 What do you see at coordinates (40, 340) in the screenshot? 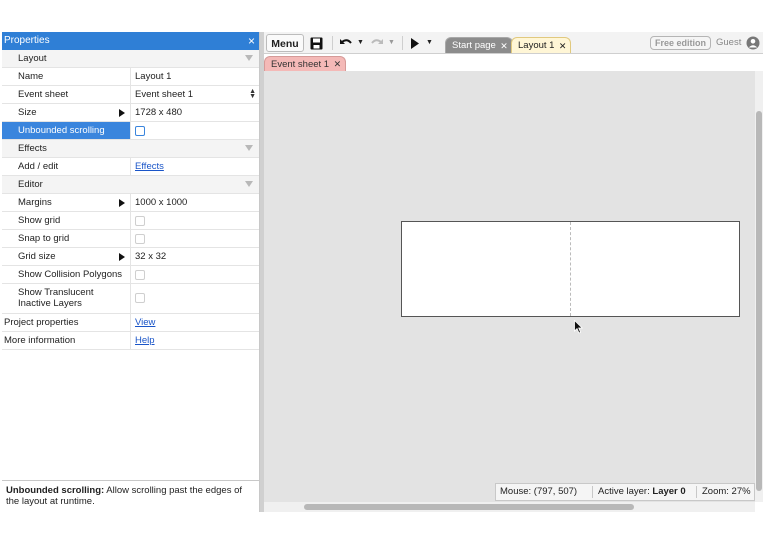
I see `prop-label: More information` at bounding box center [40, 340].